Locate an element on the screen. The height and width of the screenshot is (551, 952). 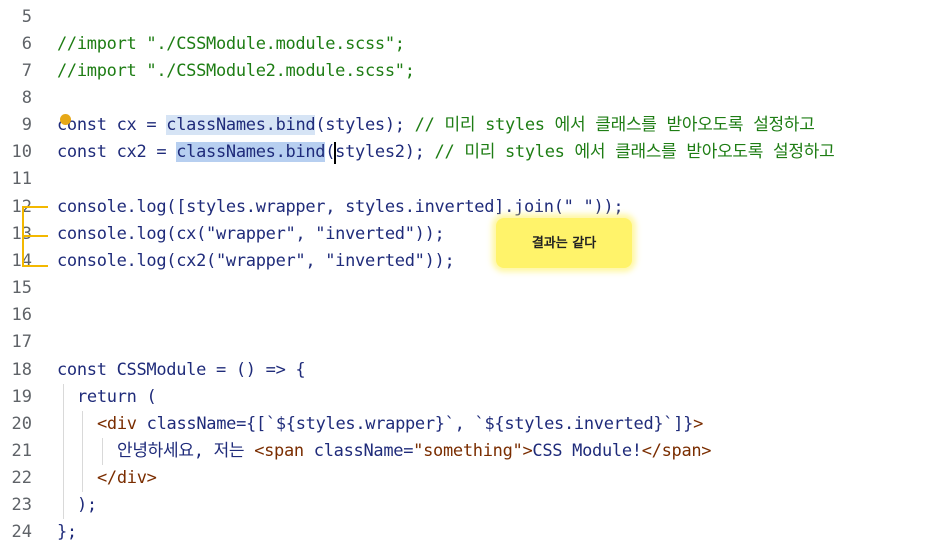
jsx-tag: <span is located at coordinates (279, 451).